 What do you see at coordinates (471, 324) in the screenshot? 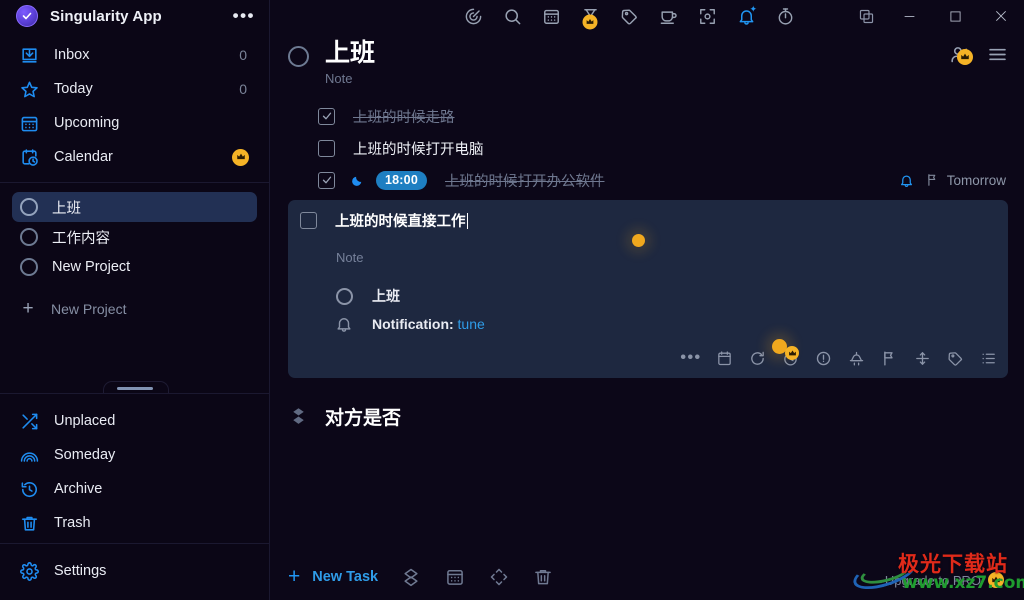
I see `notification-value: tune` at bounding box center [471, 324].